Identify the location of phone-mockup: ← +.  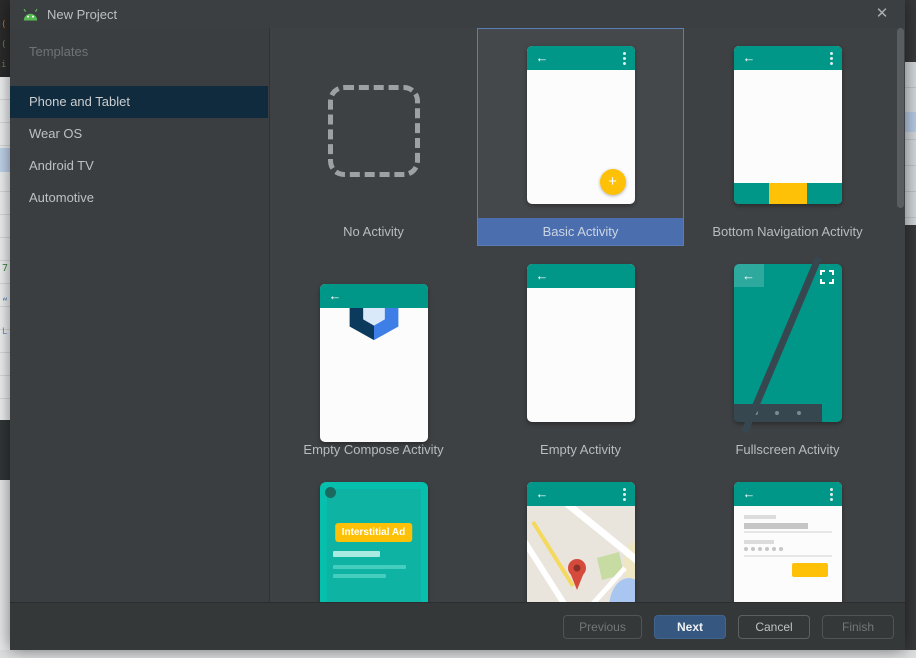
(580, 125).